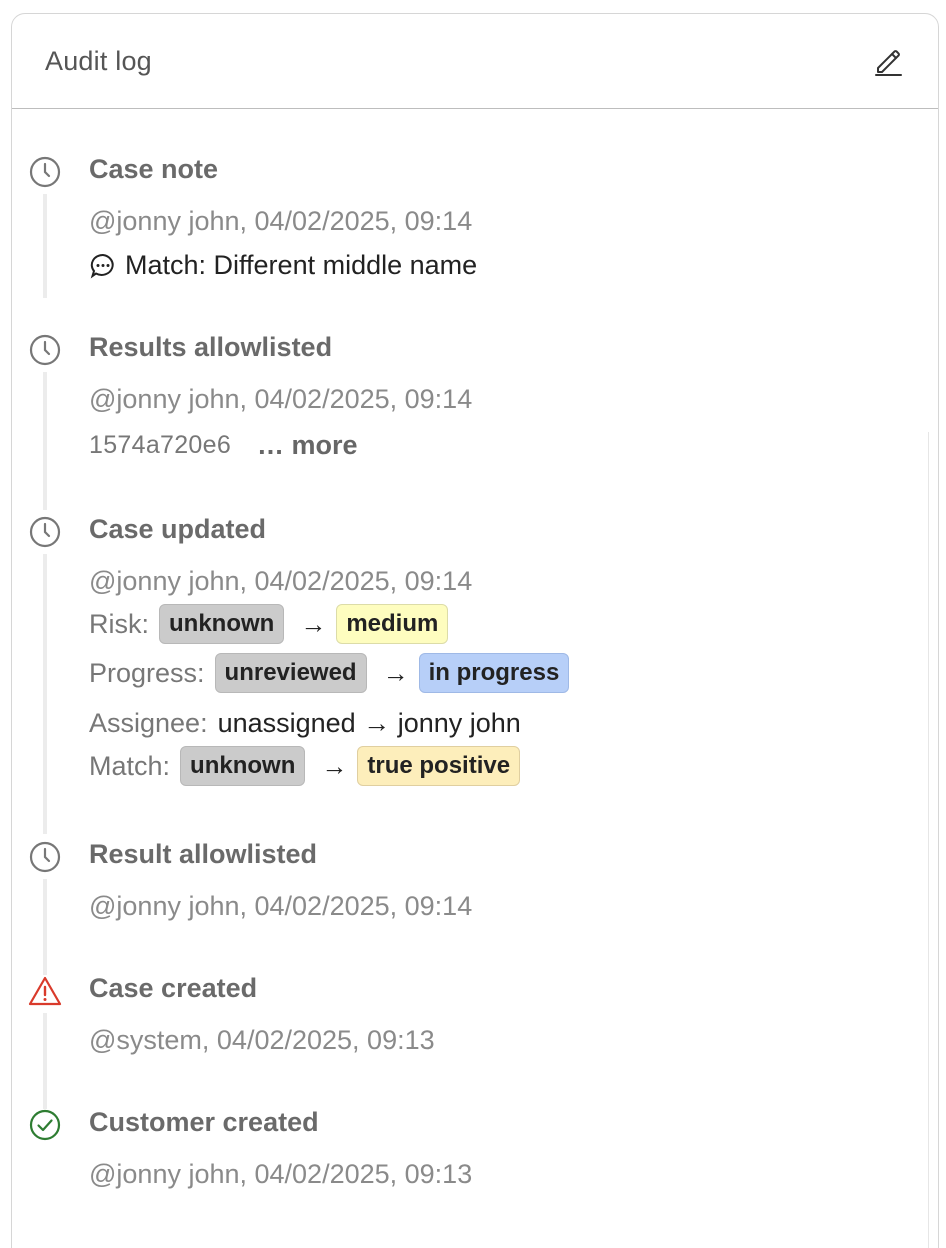 The image size is (946, 1248). Describe the element at coordinates (281, 1174) in the screenshot. I see `entry-meta: @jonny john, 04/02/2025, 09:13` at that location.